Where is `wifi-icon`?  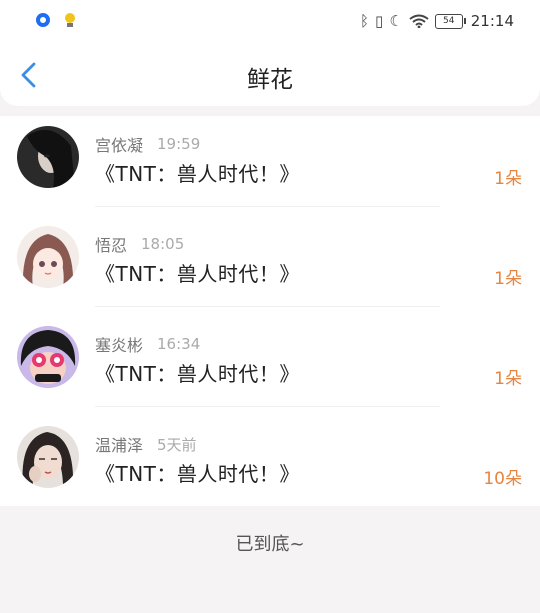
wifi-icon is located at coordinates (419, 21).